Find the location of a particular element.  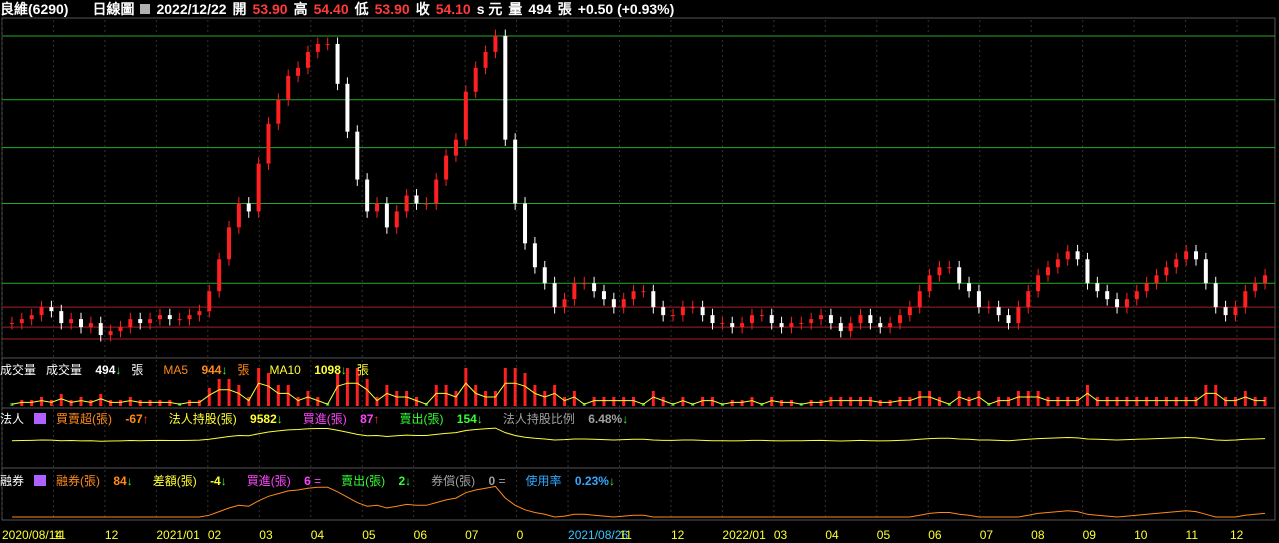

usage-label: 使用率 is located at coordinates (543, 480).